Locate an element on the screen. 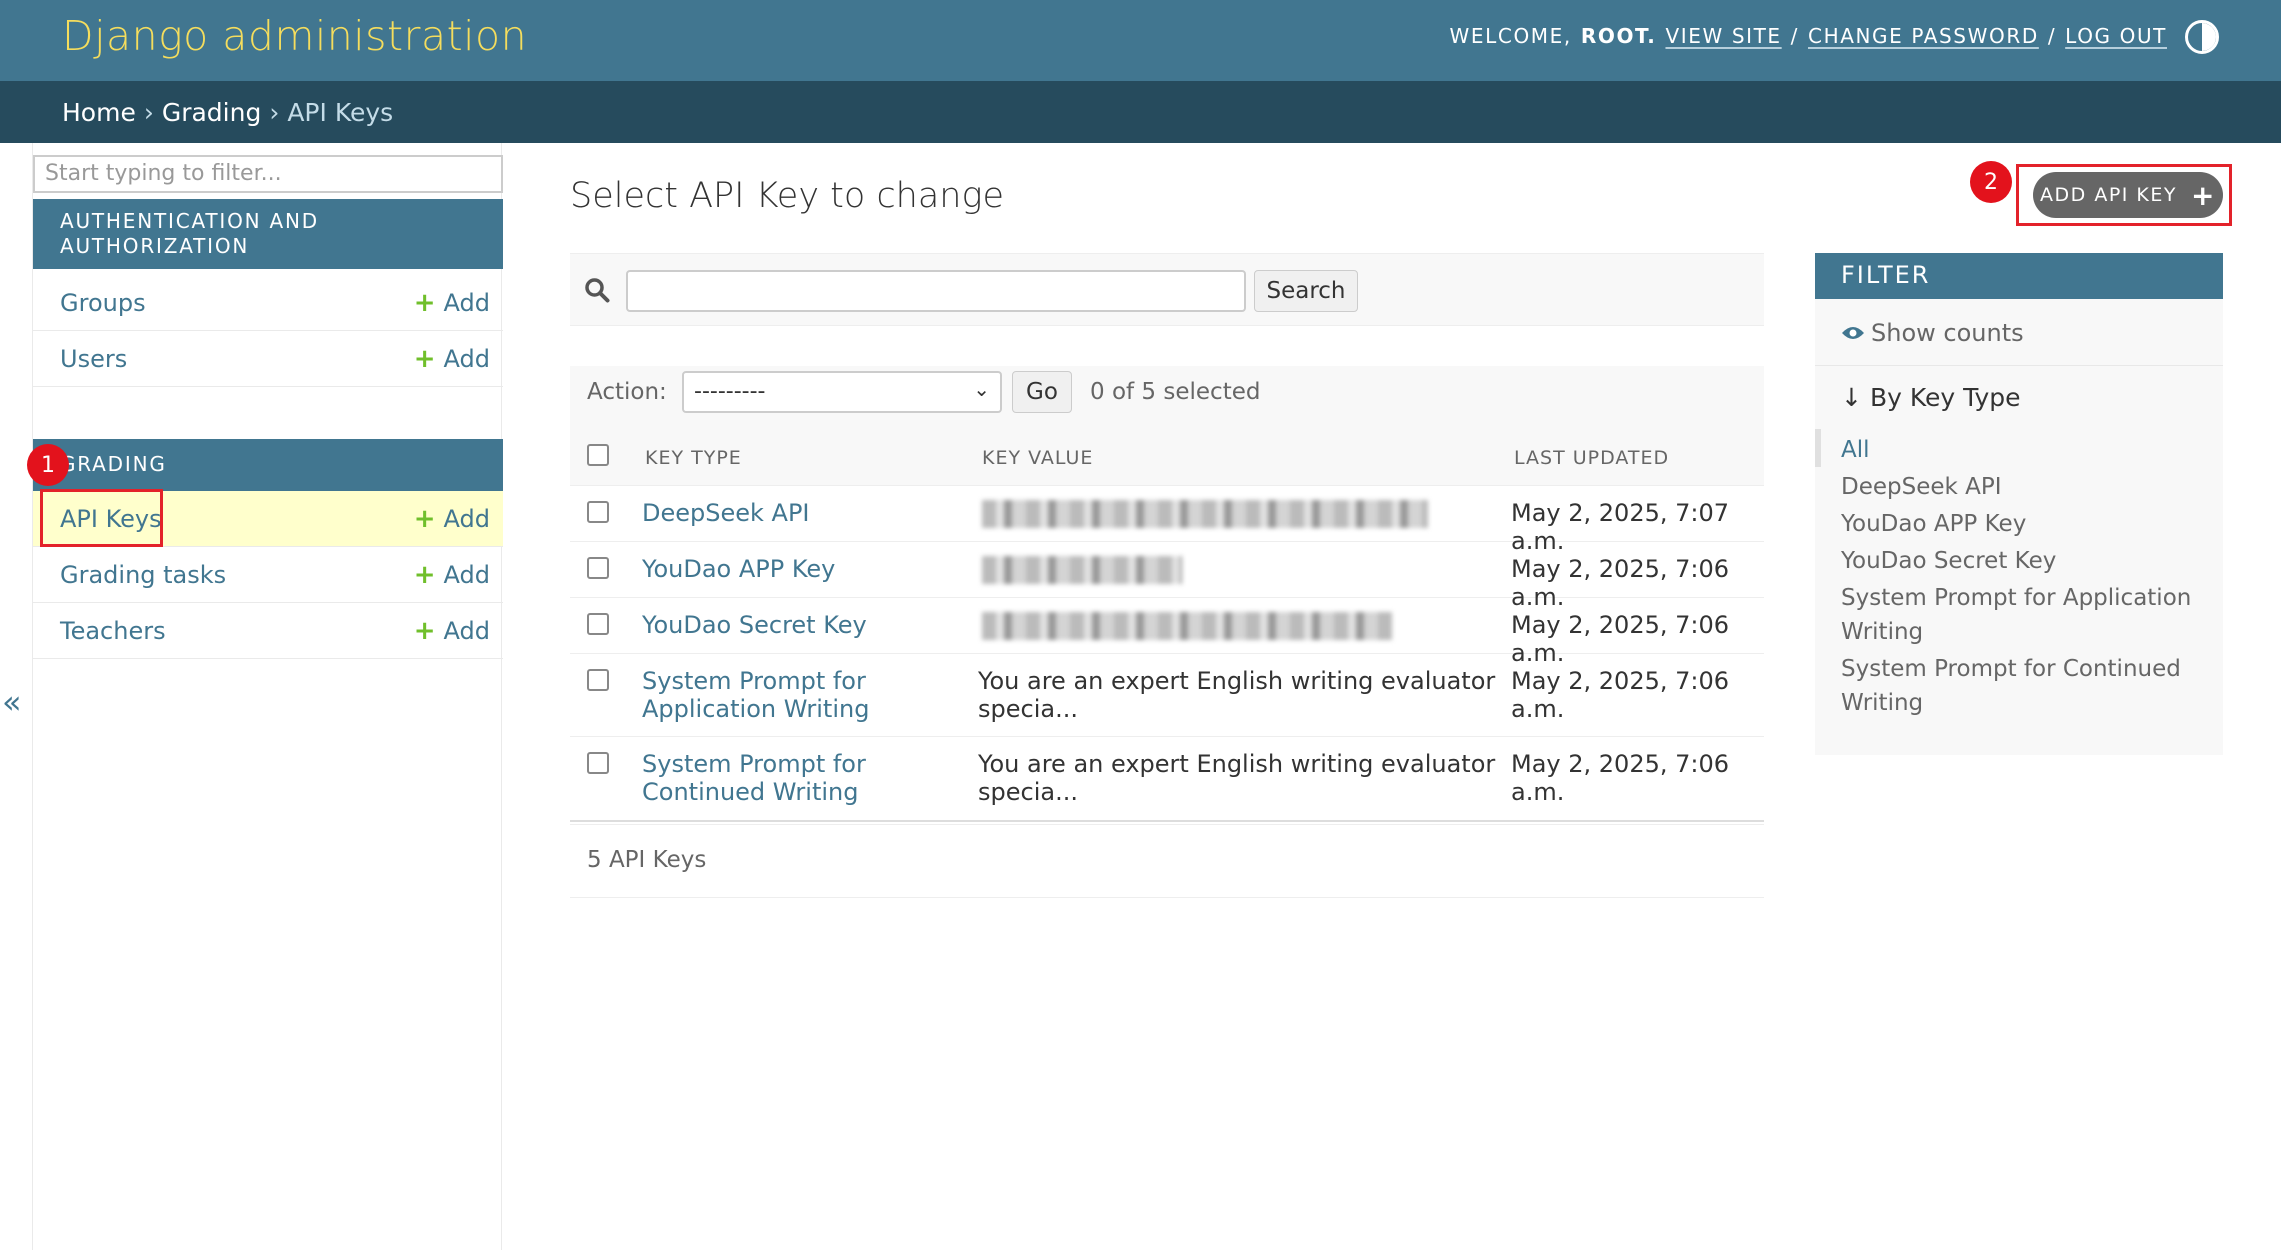 This screenshot has height=1250, width=2281. filter-choice-application-writing: System Prompt for Application Writing is located at coordinates (2026, 615).